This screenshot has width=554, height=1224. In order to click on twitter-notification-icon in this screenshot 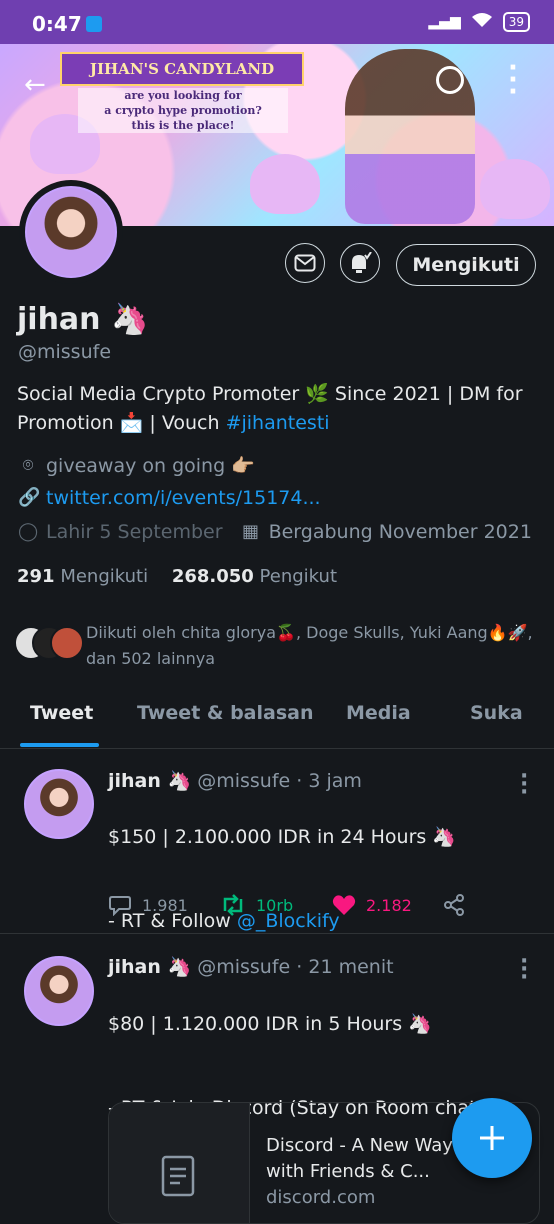, I will do `click(94, 24)`.